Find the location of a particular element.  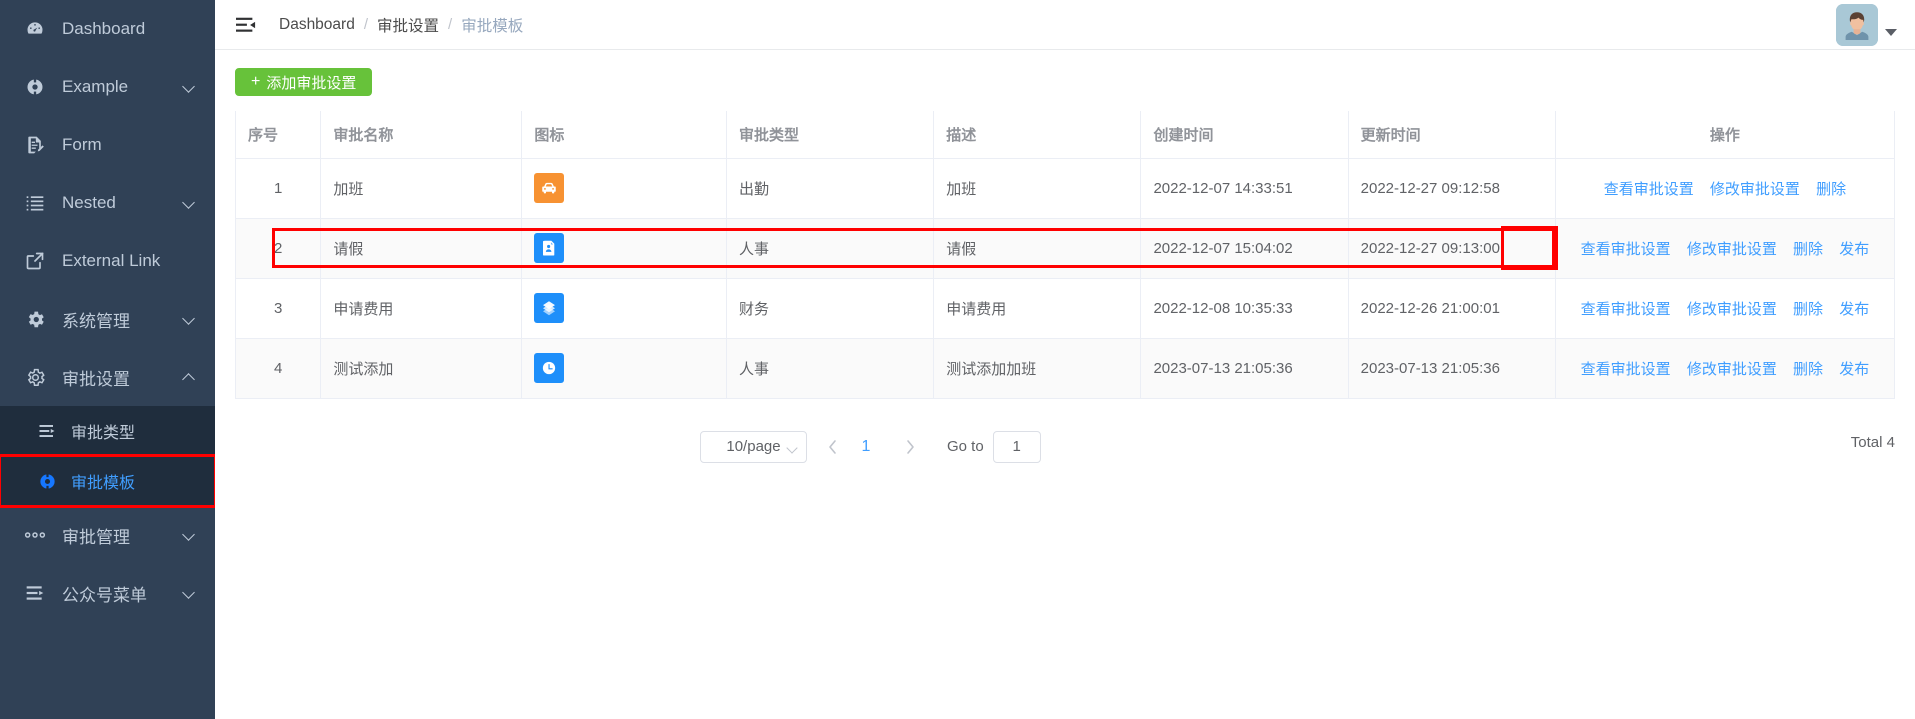

breadcrumb-item-approval-template: 审批模板 is located at coordinates (492, 26).